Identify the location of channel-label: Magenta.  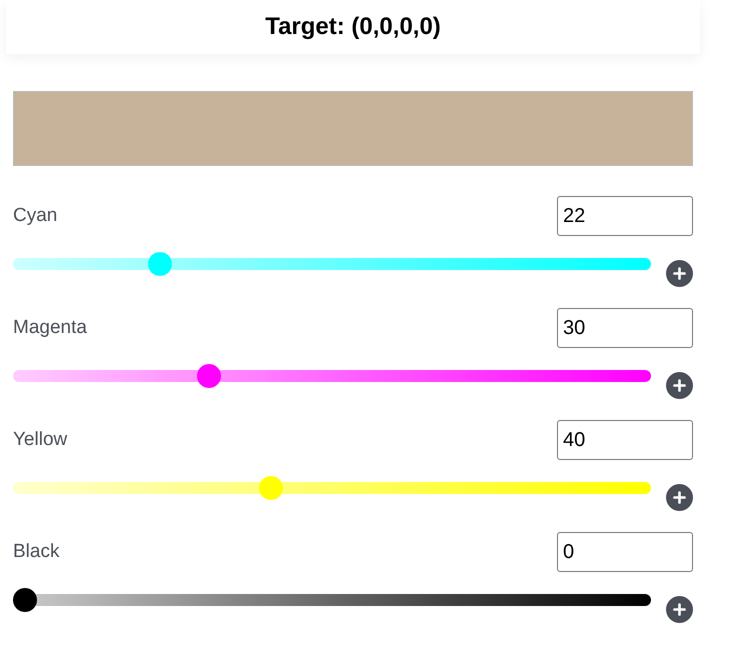
(50, 328).